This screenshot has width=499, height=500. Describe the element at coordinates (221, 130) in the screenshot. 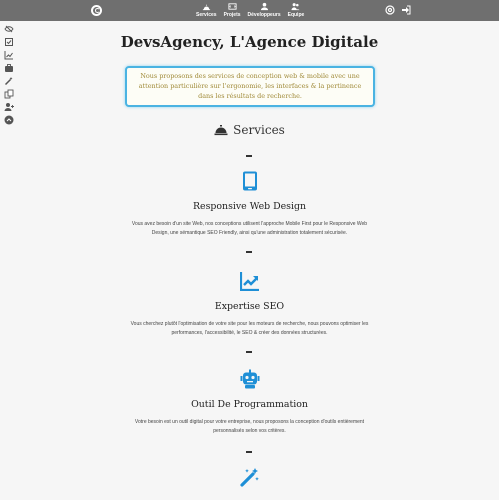

I see `concierge-bell-icon` at that location.